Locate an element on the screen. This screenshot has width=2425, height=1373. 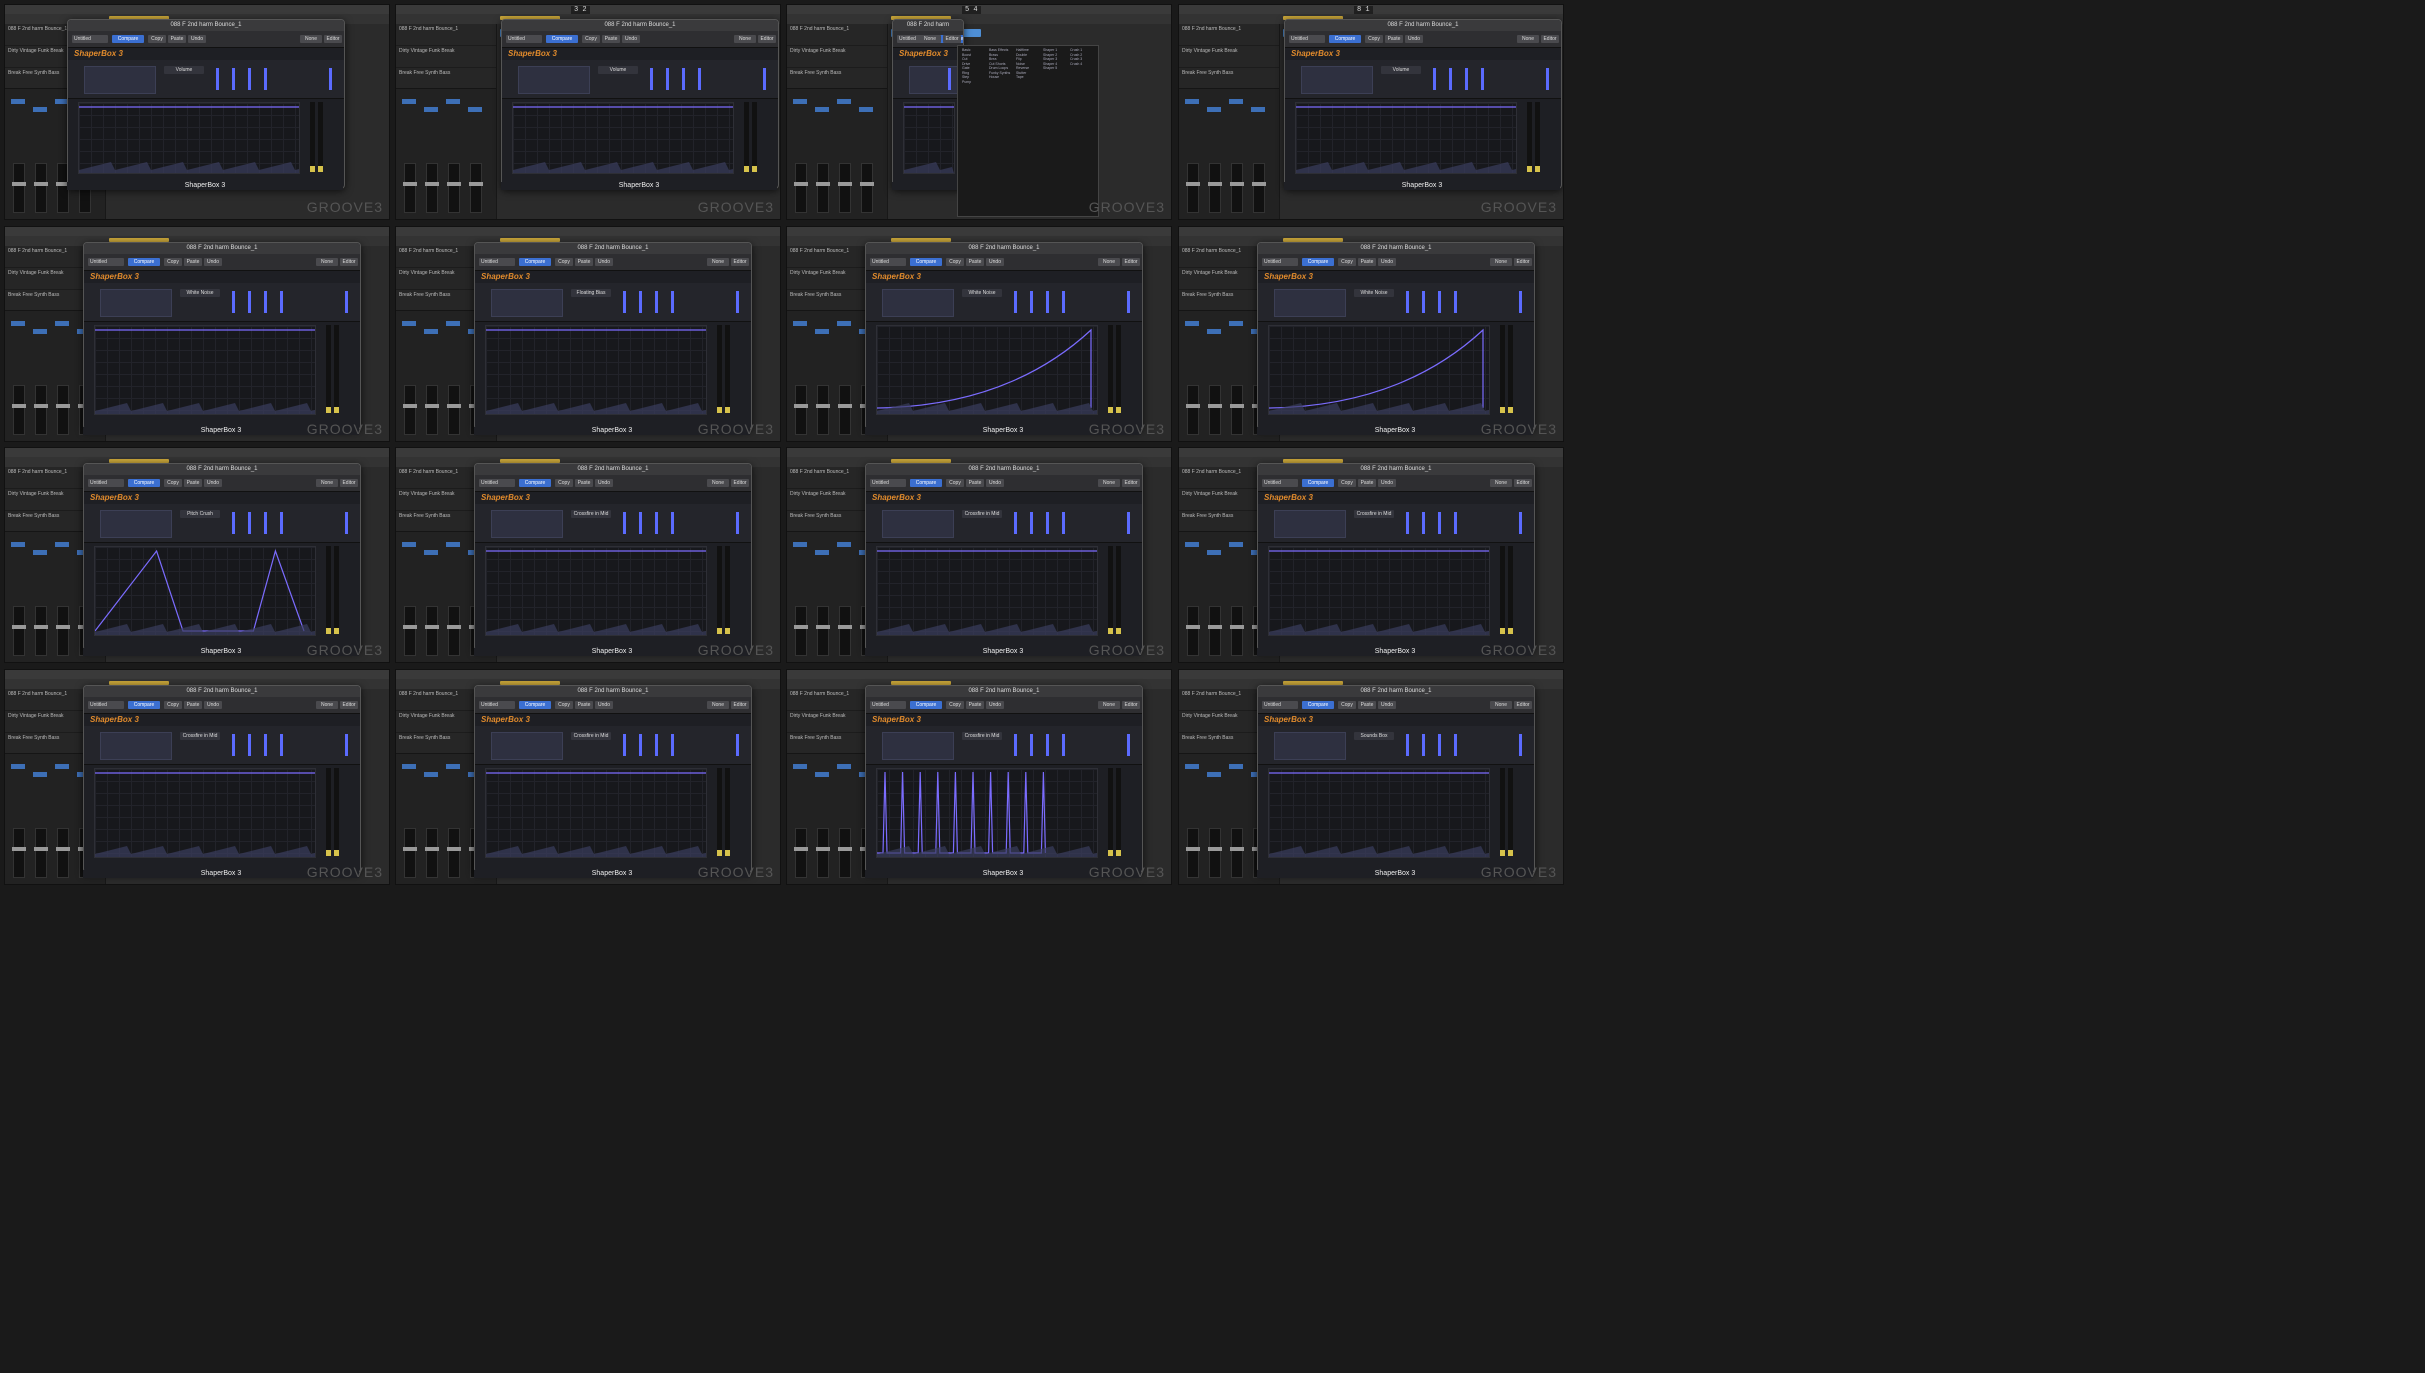
preset-column: Crush 1 Crush 2 Crush 3 Crush 4 is located at coordinates (1076, 57).